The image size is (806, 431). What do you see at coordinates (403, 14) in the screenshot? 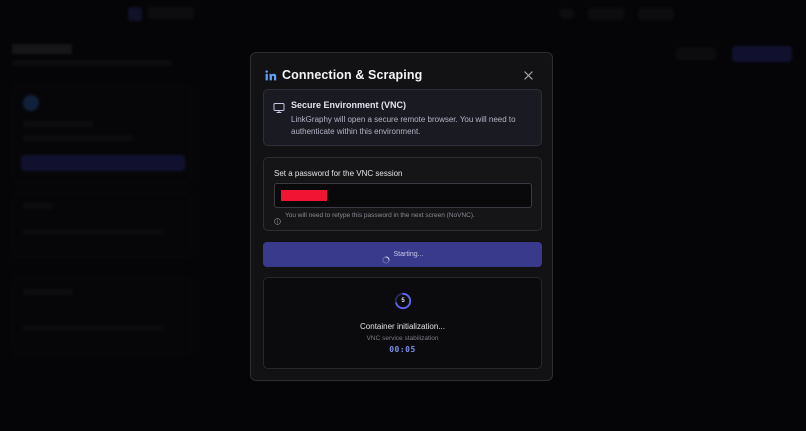
I see `background-topbar` at bounding box center [403, 14].